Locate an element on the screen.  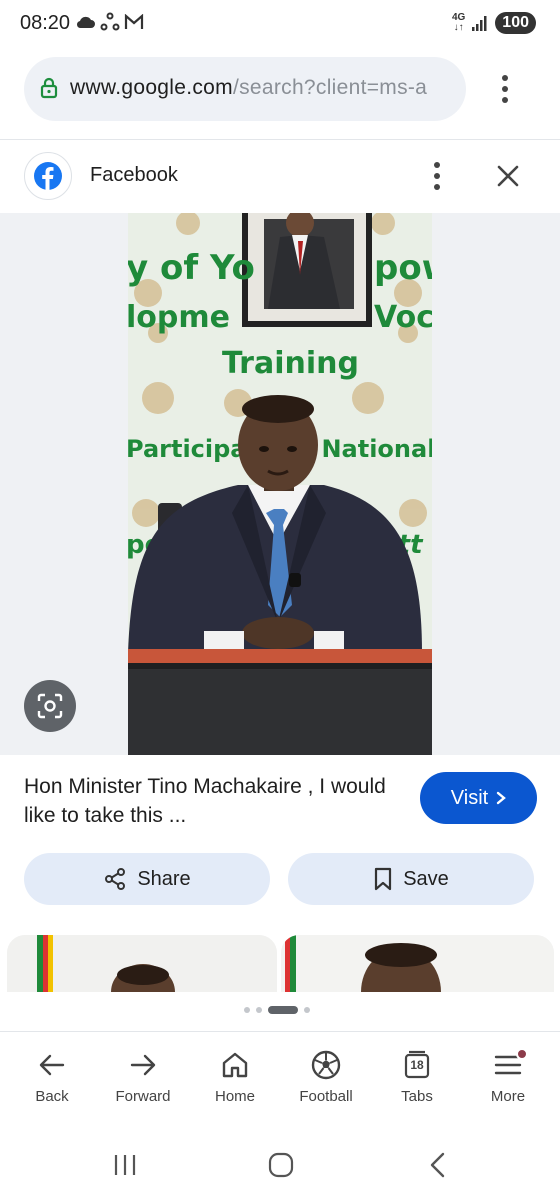
sign-text-1b: powe is located at coordinates (403, 268).